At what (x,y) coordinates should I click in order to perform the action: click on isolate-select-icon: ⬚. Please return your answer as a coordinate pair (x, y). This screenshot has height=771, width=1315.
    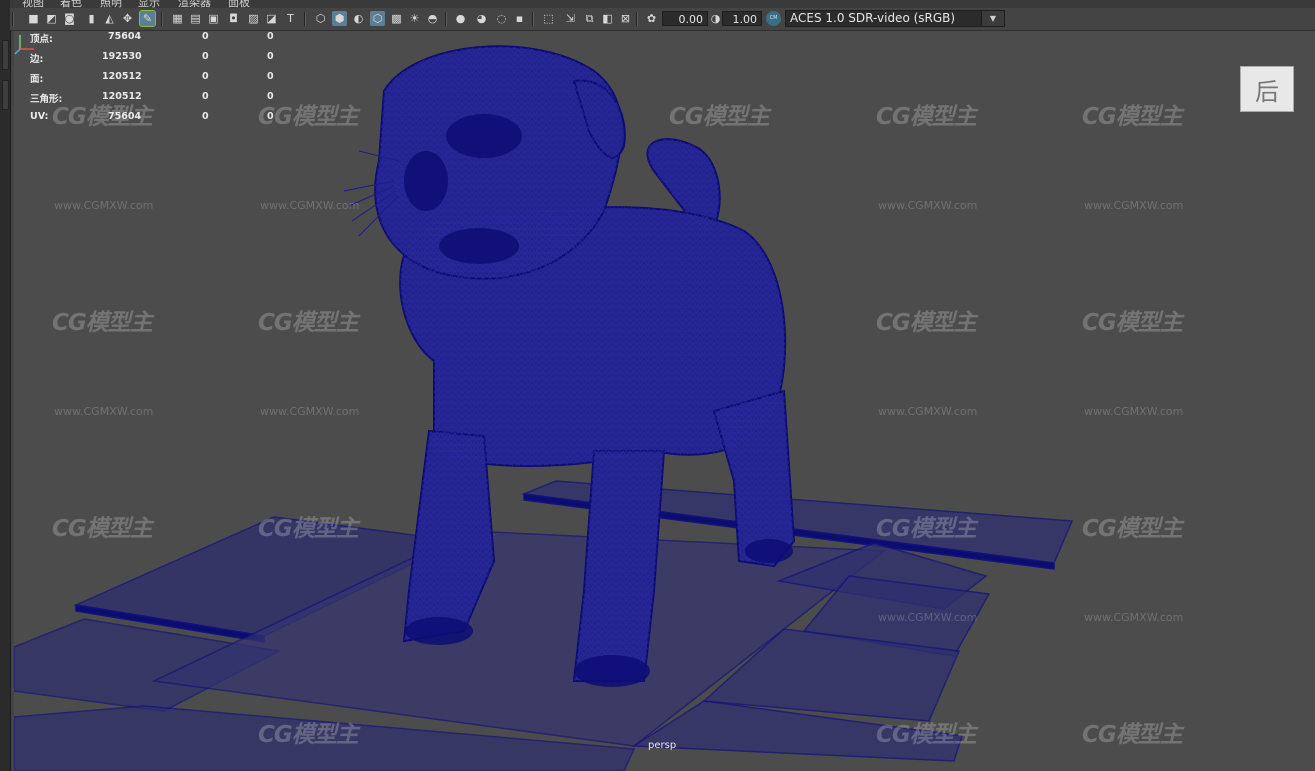
    Looking at the image, I should click on (548, 18).